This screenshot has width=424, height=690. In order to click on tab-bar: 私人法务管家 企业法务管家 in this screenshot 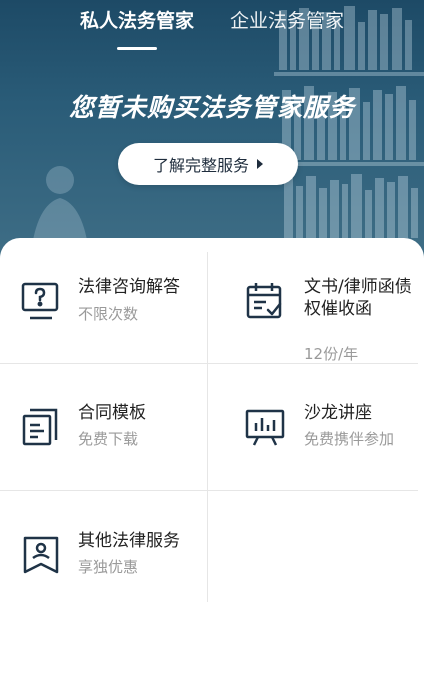, I will do `click(212, 28)`.